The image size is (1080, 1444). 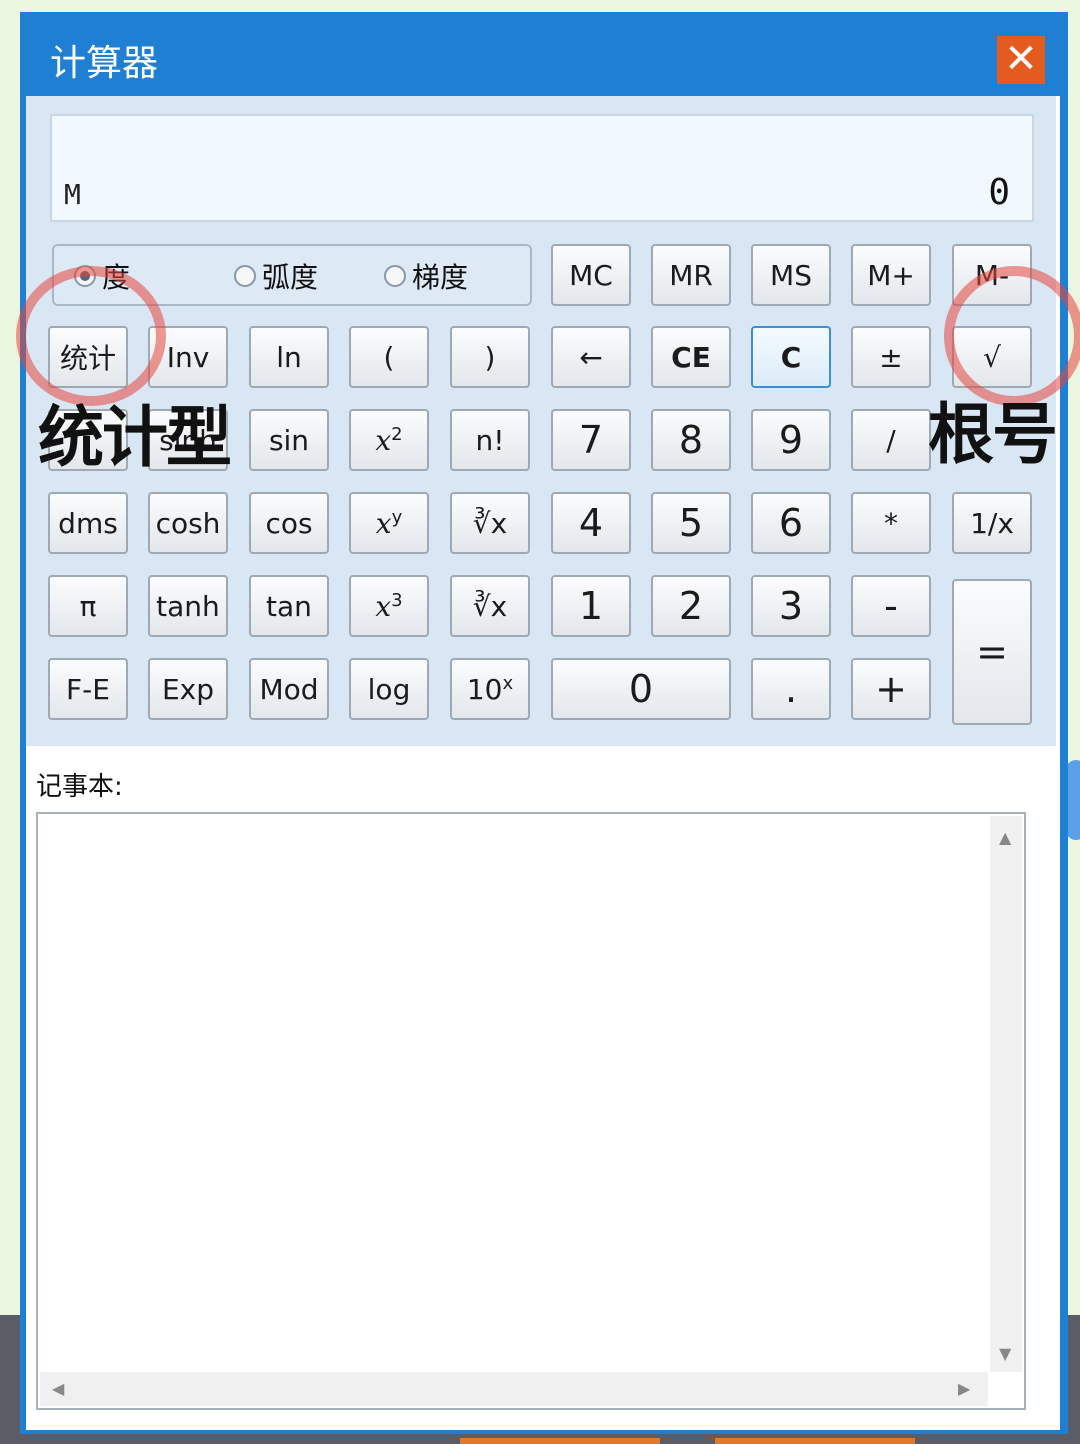 What do you see at coordinates (591, 523) in the screenshot?
I see `digit-4-button: 4` at bounding box center [591, 523].